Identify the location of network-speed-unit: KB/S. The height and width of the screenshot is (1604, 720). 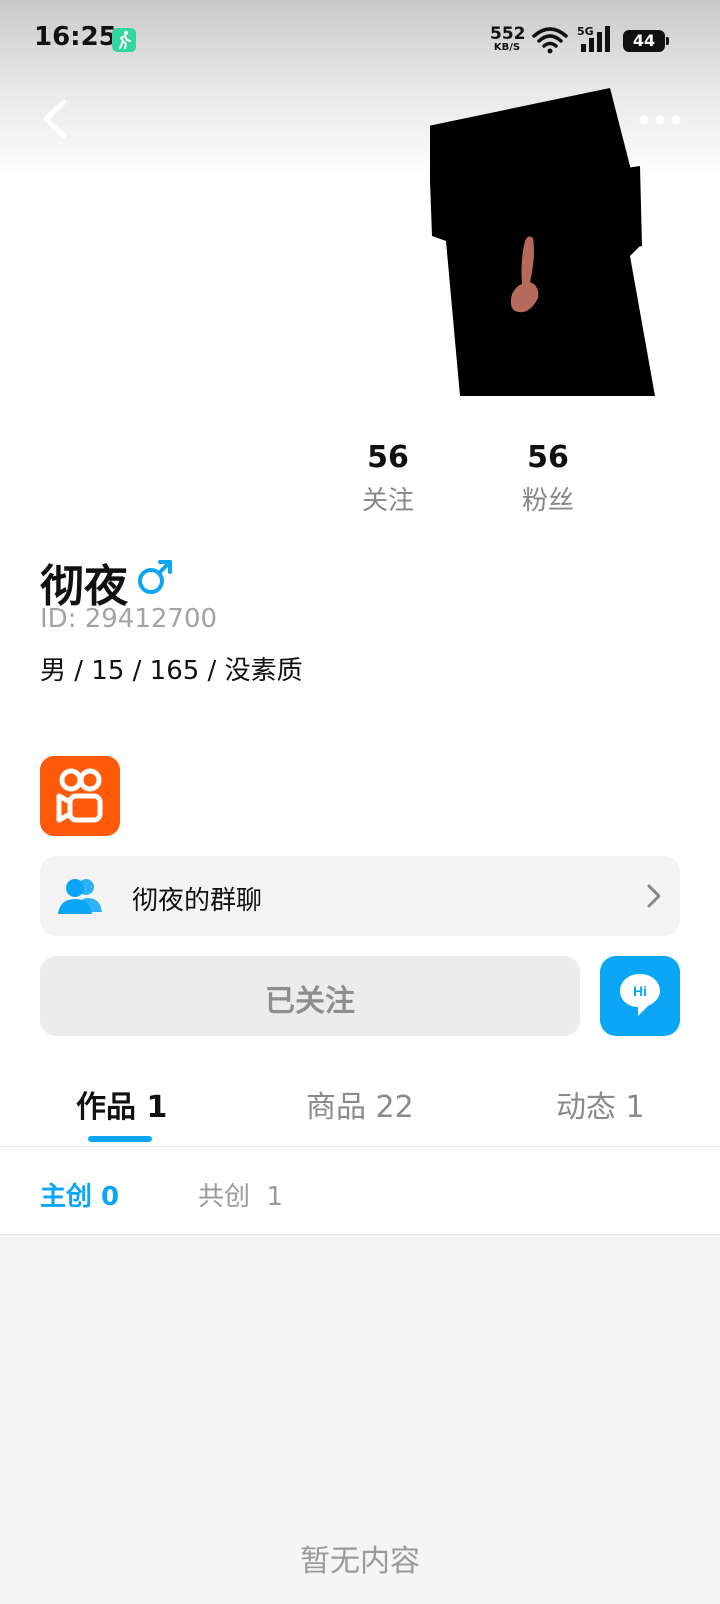
(507, 47).